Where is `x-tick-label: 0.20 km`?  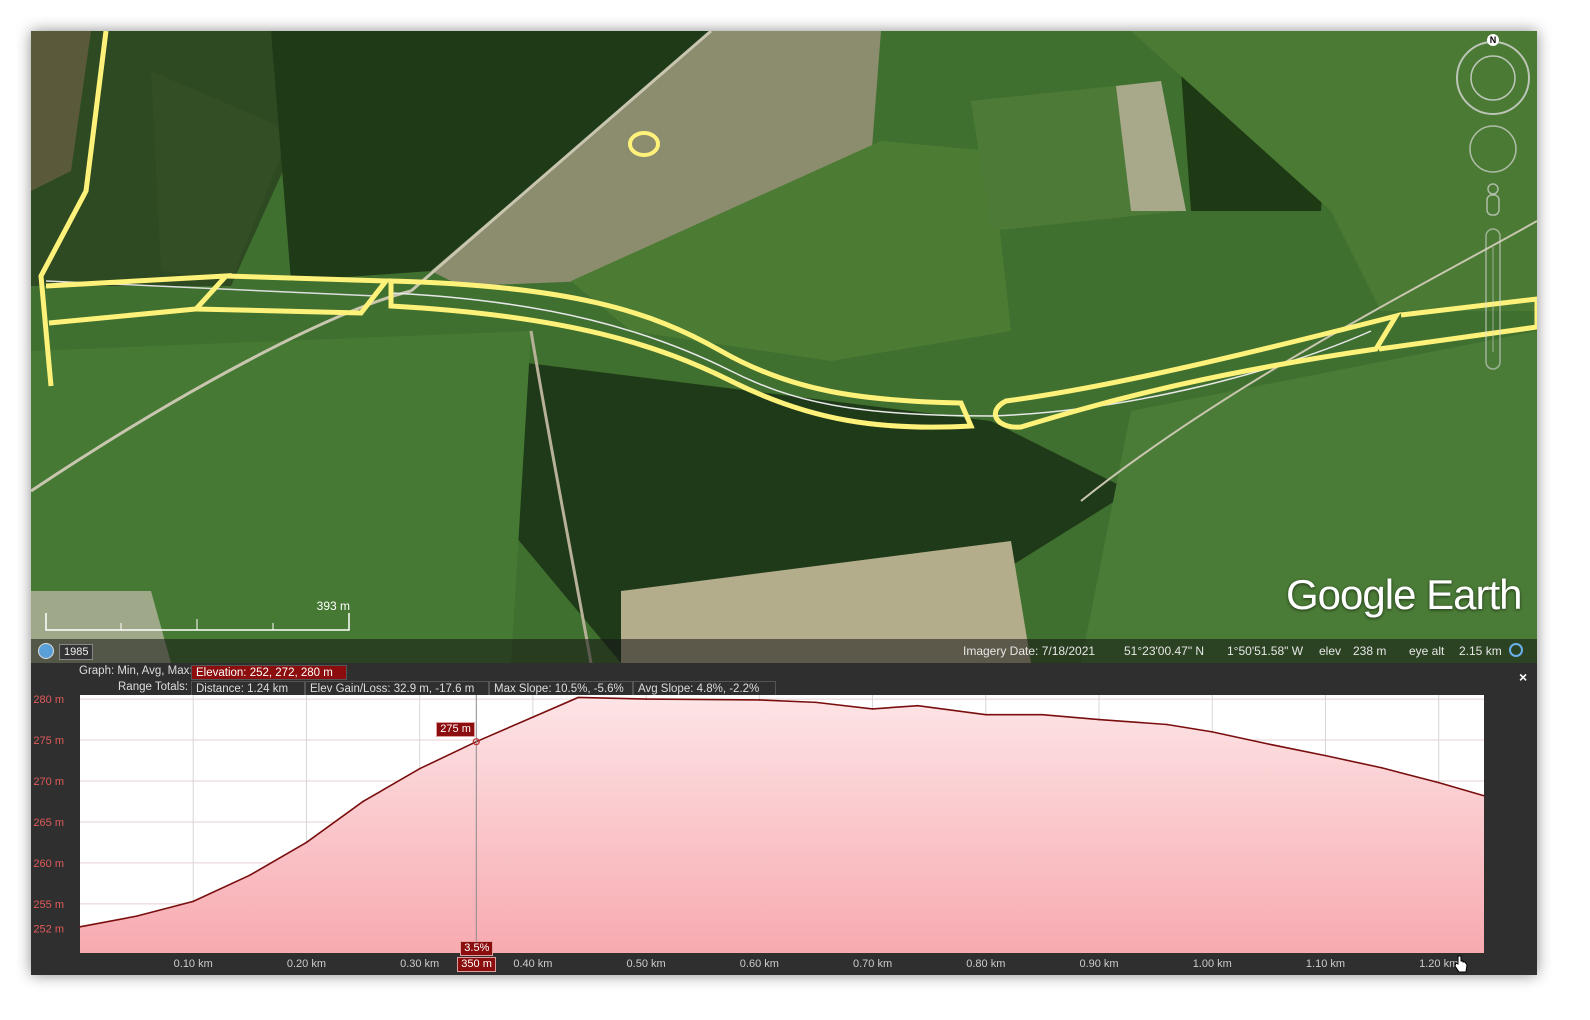
x-tick-label: 0.20 km is located at coordinates (306, 964).